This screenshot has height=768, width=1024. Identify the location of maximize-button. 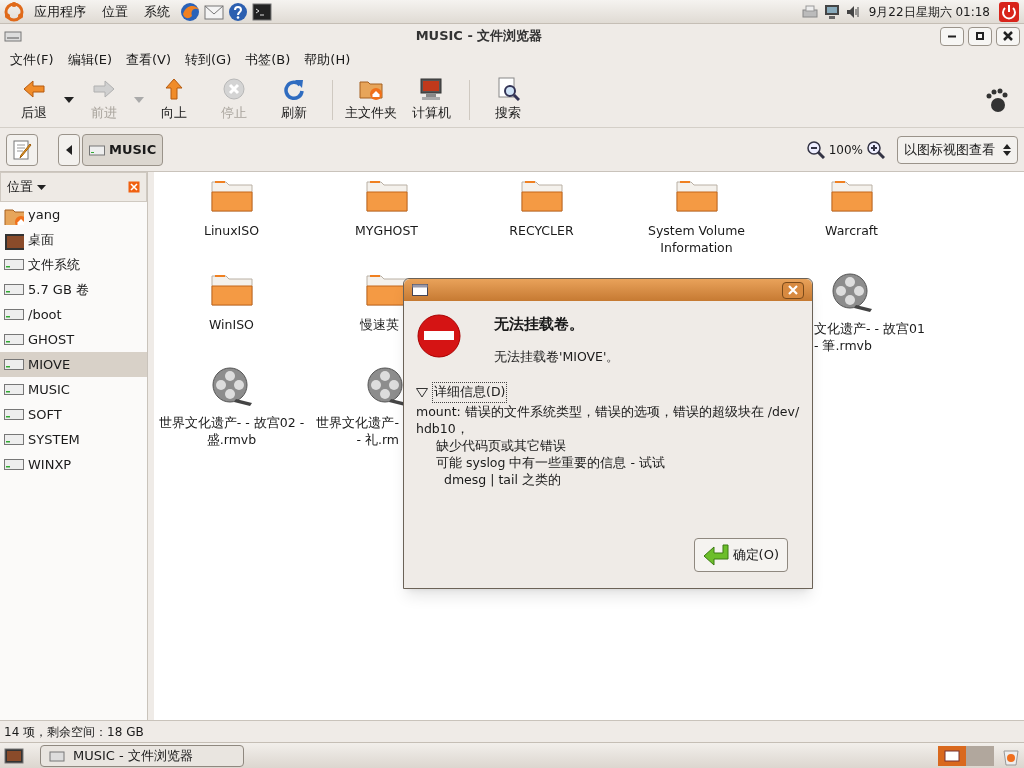
(980, 36).